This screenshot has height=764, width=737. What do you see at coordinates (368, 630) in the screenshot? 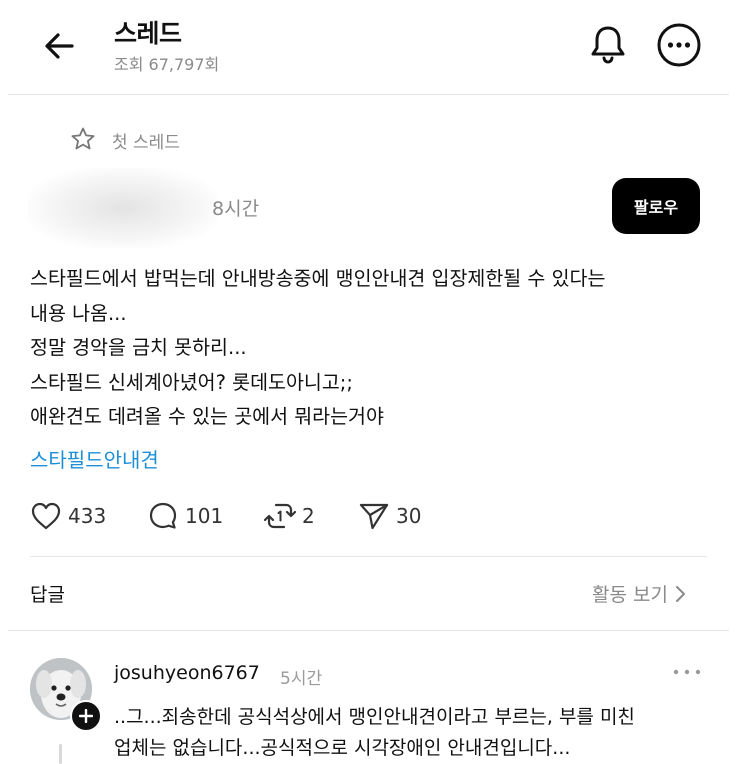
I see `replies-divider` at bounding box center [368, 630].